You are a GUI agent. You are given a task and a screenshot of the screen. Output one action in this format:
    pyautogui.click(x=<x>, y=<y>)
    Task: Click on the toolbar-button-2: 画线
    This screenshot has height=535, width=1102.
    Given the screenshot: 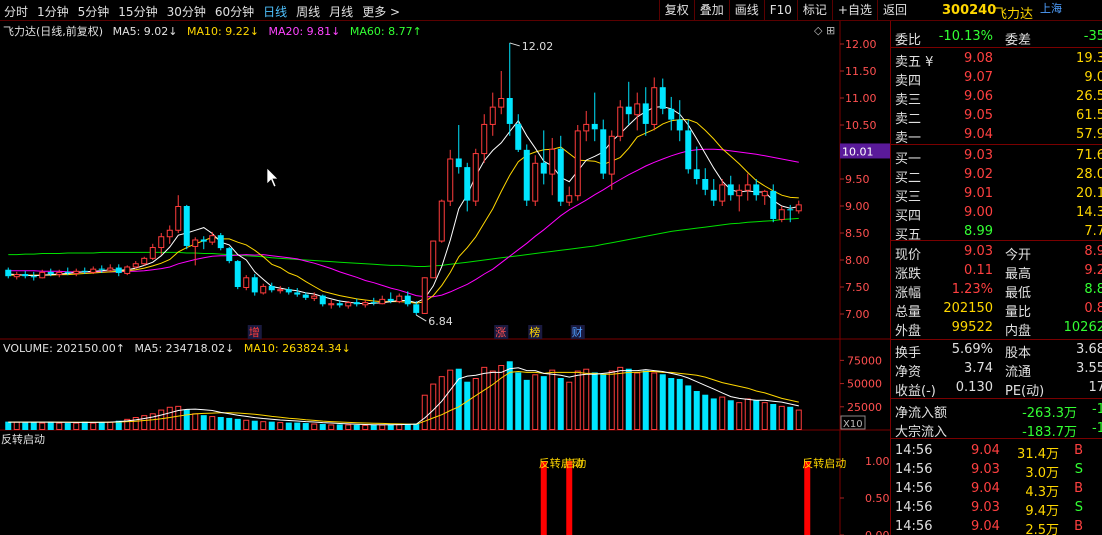 What is the action you would take?
    pyautogui.click(x=746, y=10)
    